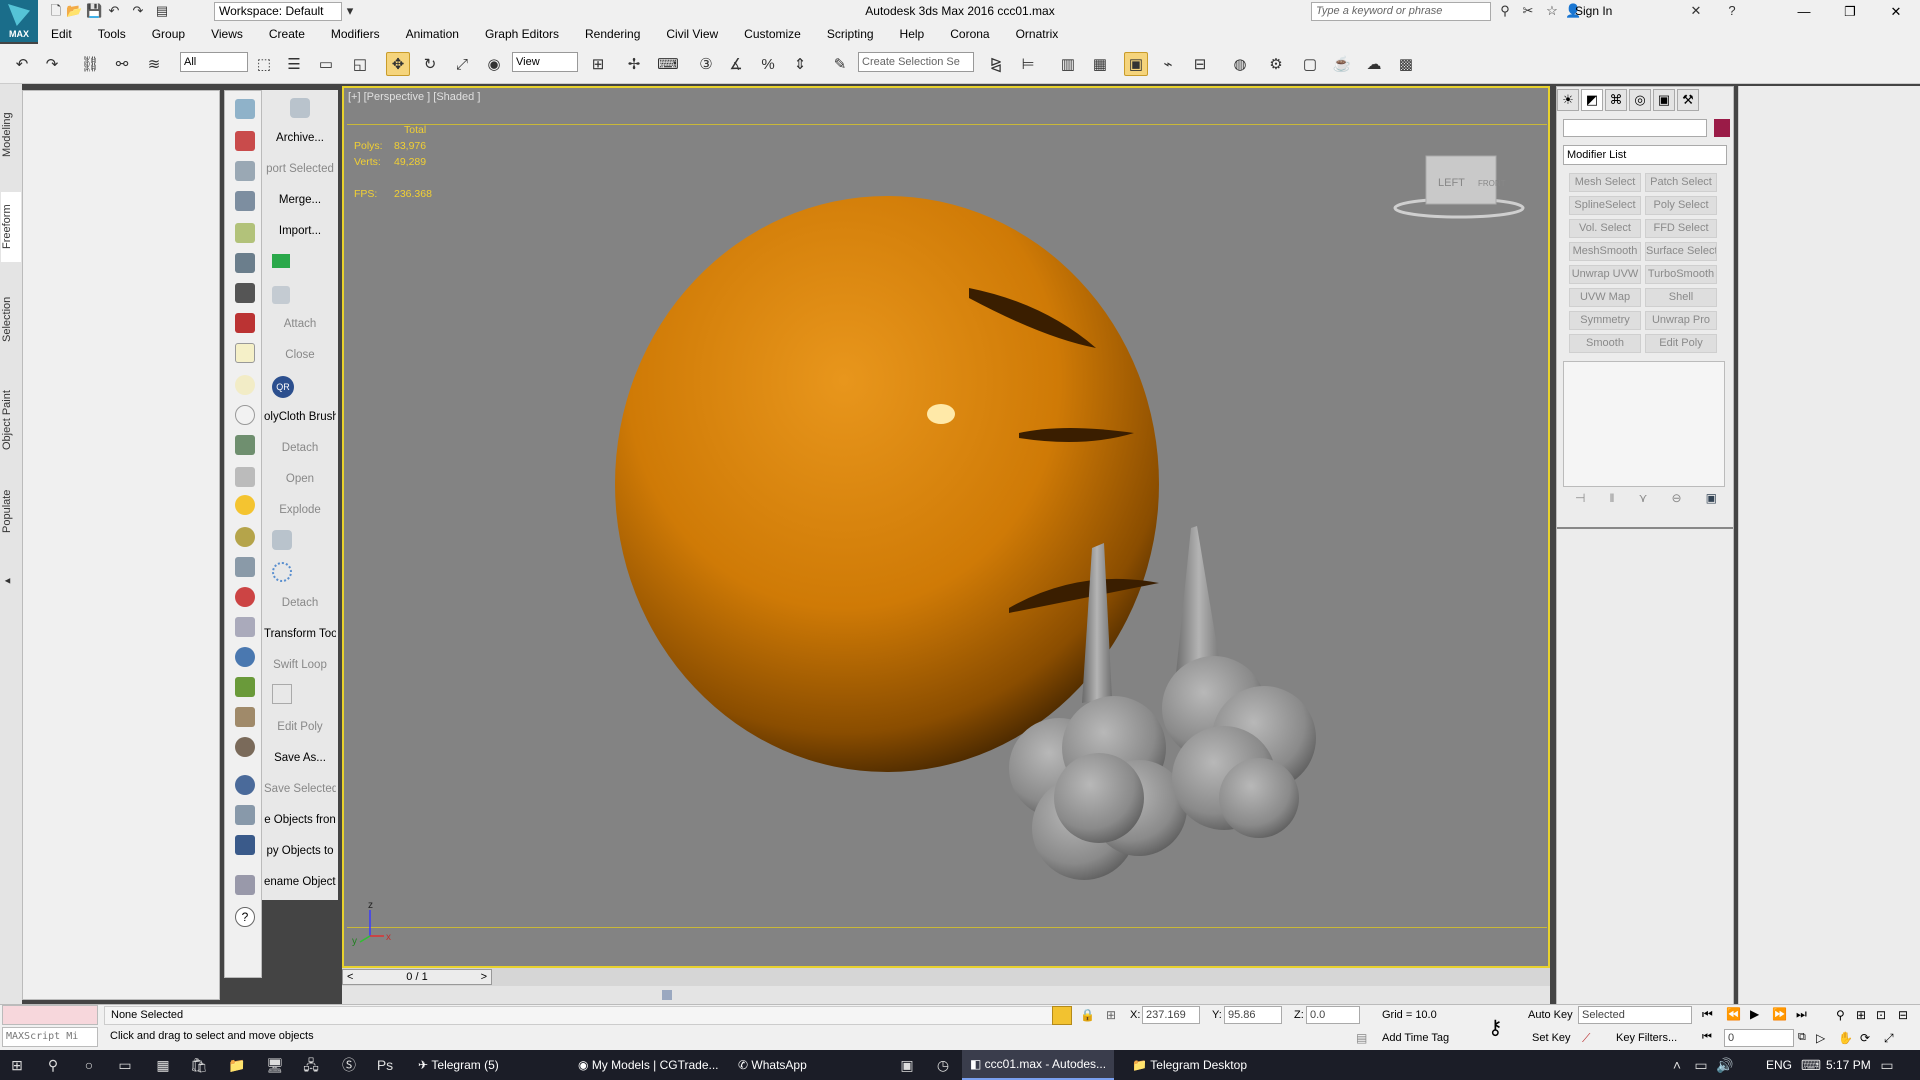 This screenshot has height=1080, width=1920. Describe the element at coordinates (667, 995) in the screenshot. I see `track-bar-key` at that location.